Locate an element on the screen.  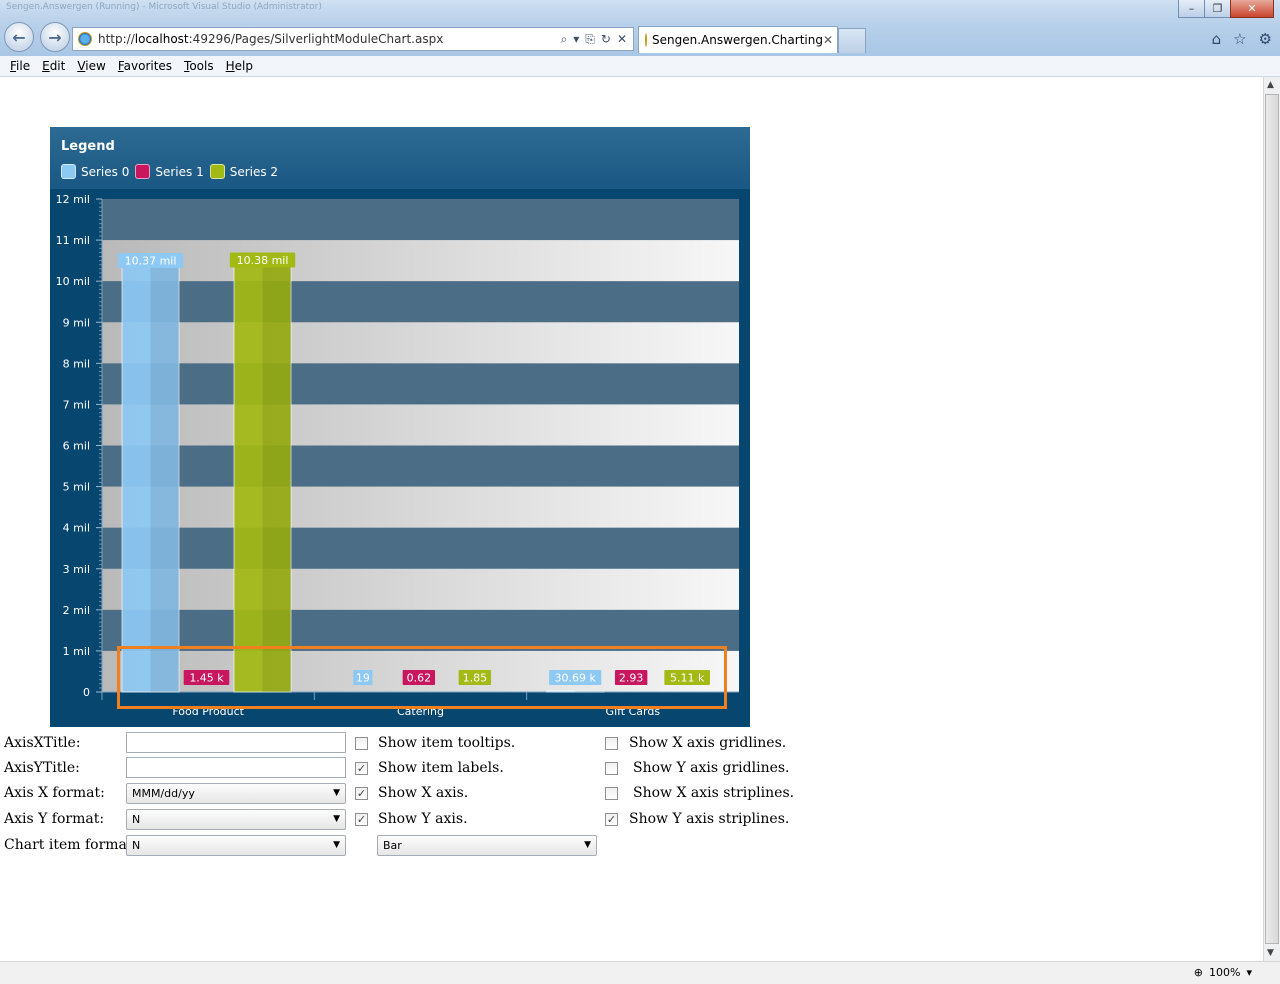
data-label: 30.69 k is located at coordinates (575, 678).